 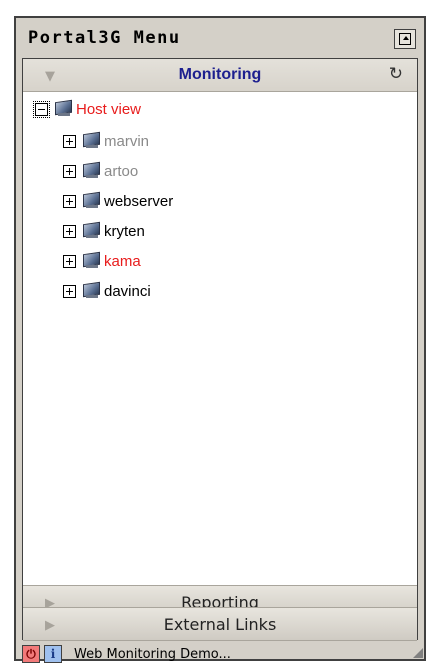 What do you see at coordinates (396, 74) in the screenshot?
I see `refresh-icon: ↻` at bounding box center [396, 74].